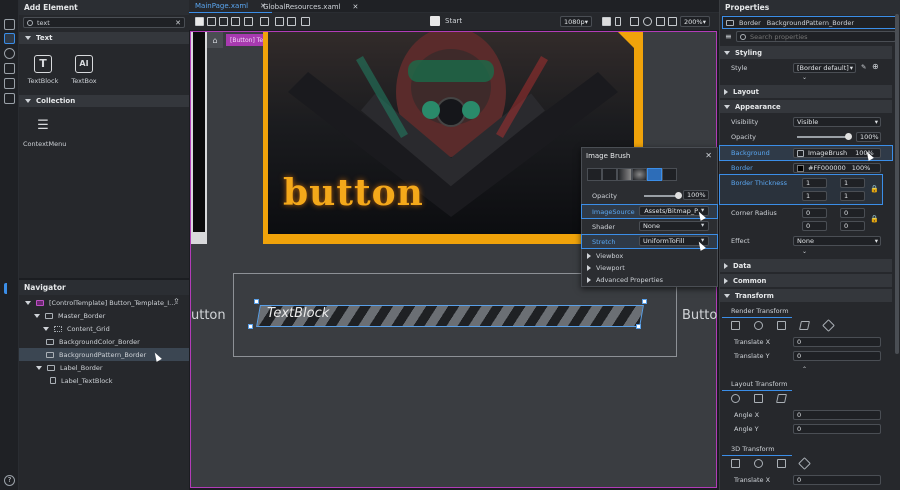  I want to click on shader-dropdown: None, so click(674, 226).